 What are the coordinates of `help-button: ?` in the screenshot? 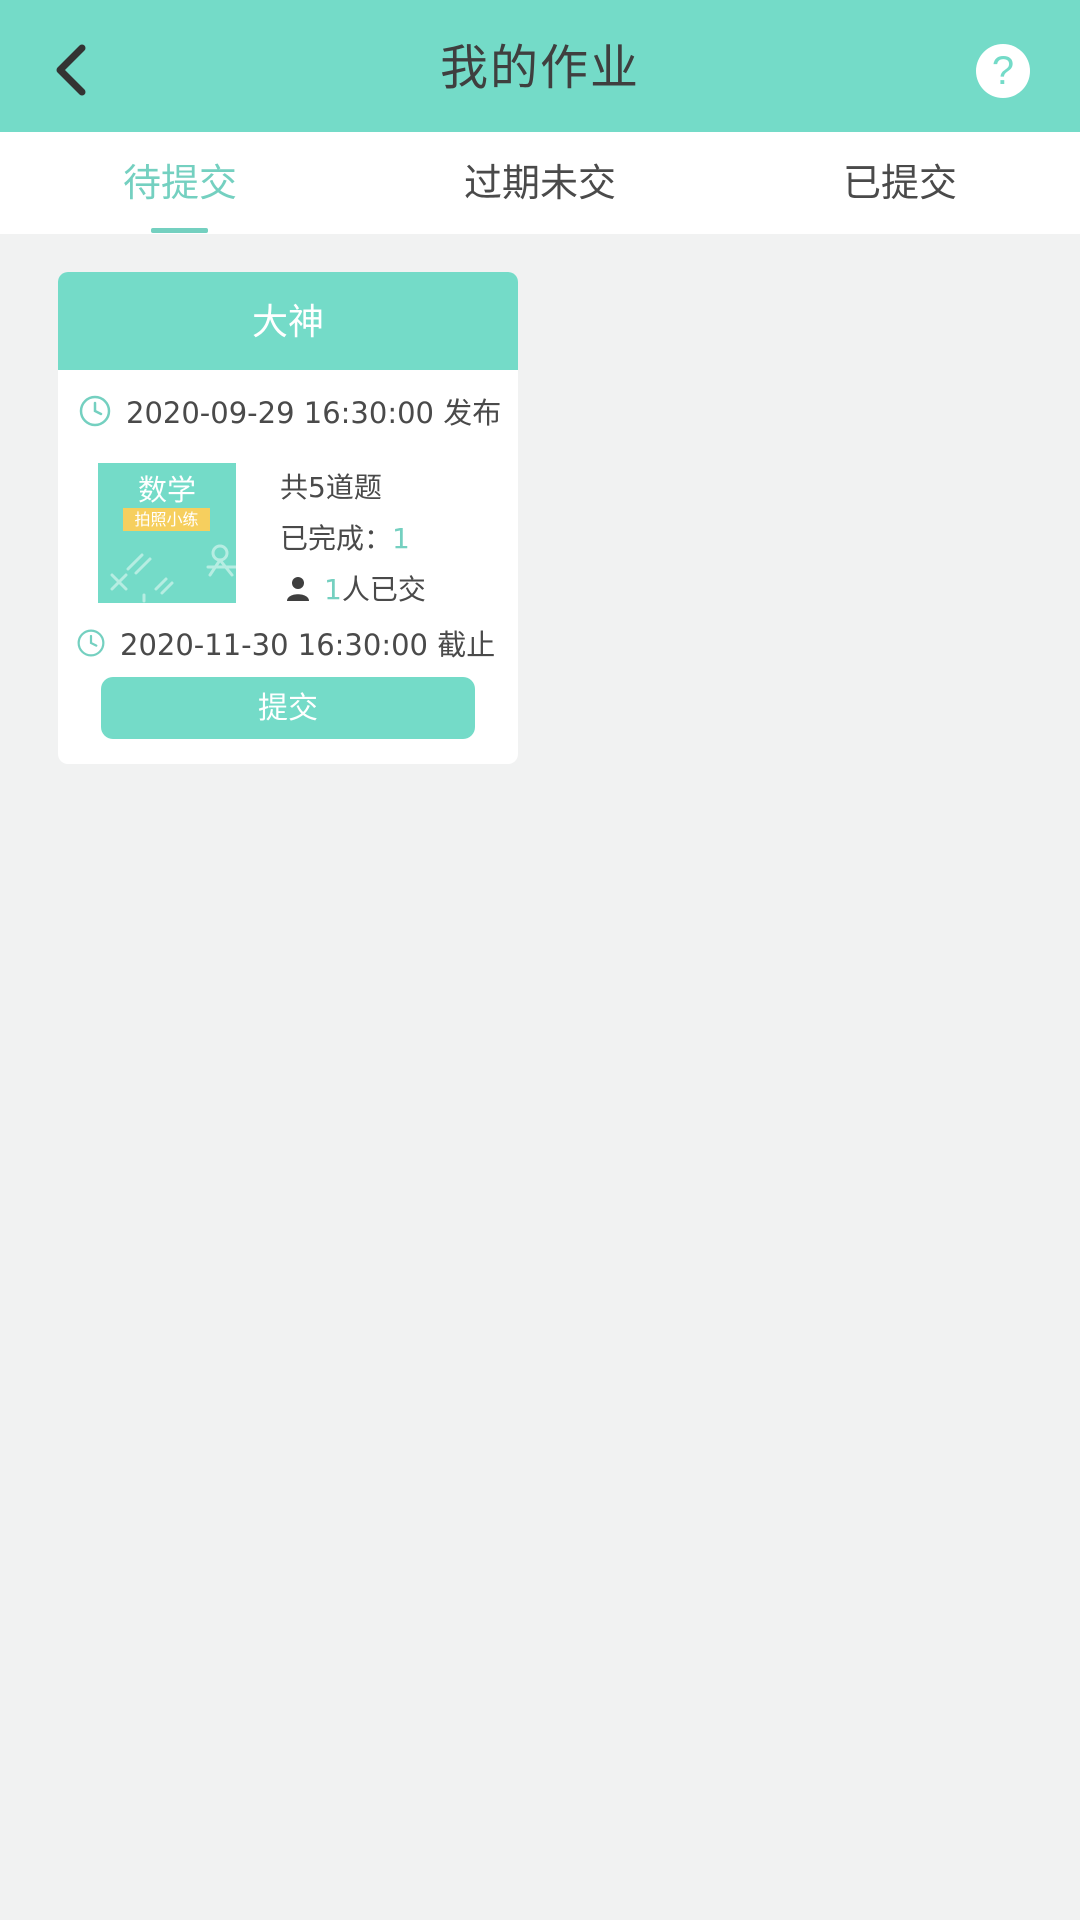 It's located at (1003, 71).